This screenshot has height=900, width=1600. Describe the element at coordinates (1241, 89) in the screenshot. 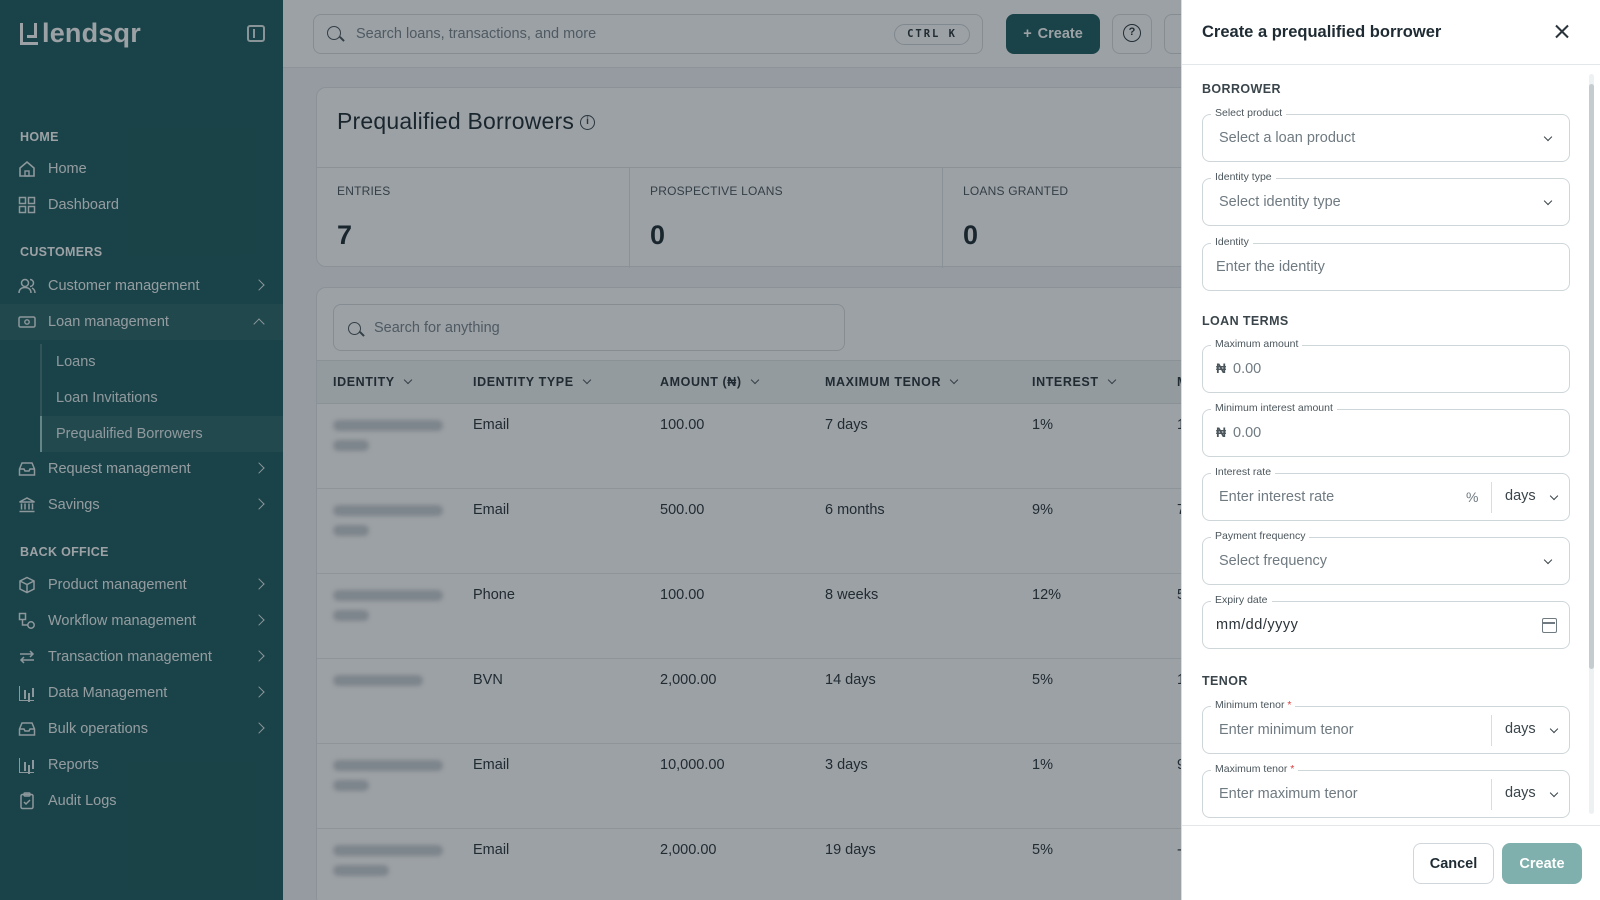

I see `group-borrower-label: BORROWER` at that location.